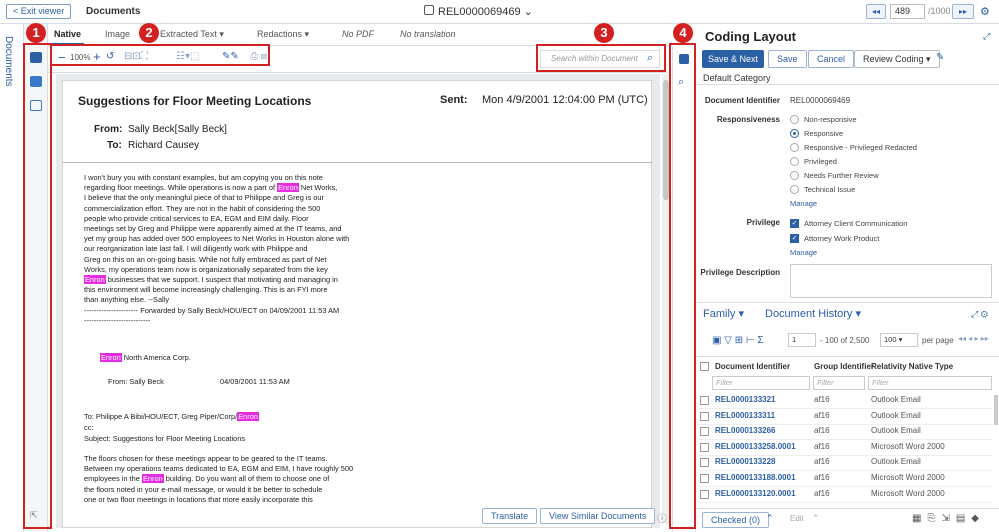  I want to click on privilege-description-field, so click(891, 281).